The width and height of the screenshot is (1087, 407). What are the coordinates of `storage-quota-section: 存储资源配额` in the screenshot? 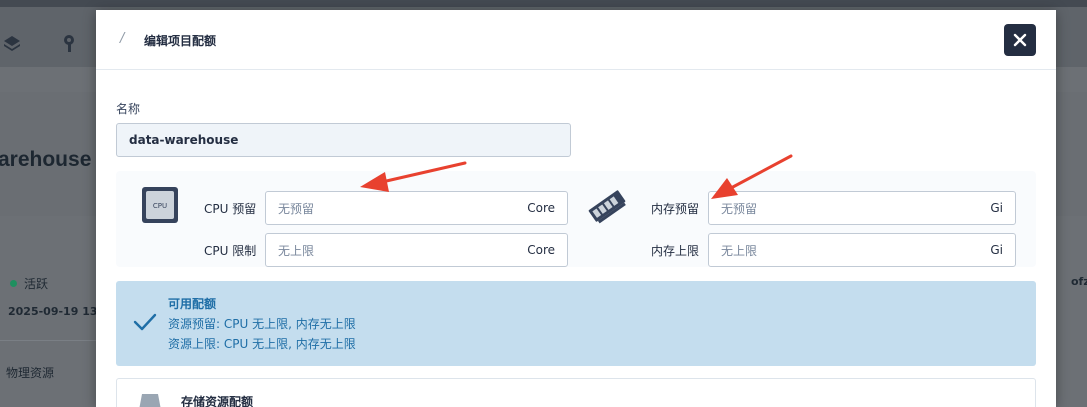 It's located at (576, 392).